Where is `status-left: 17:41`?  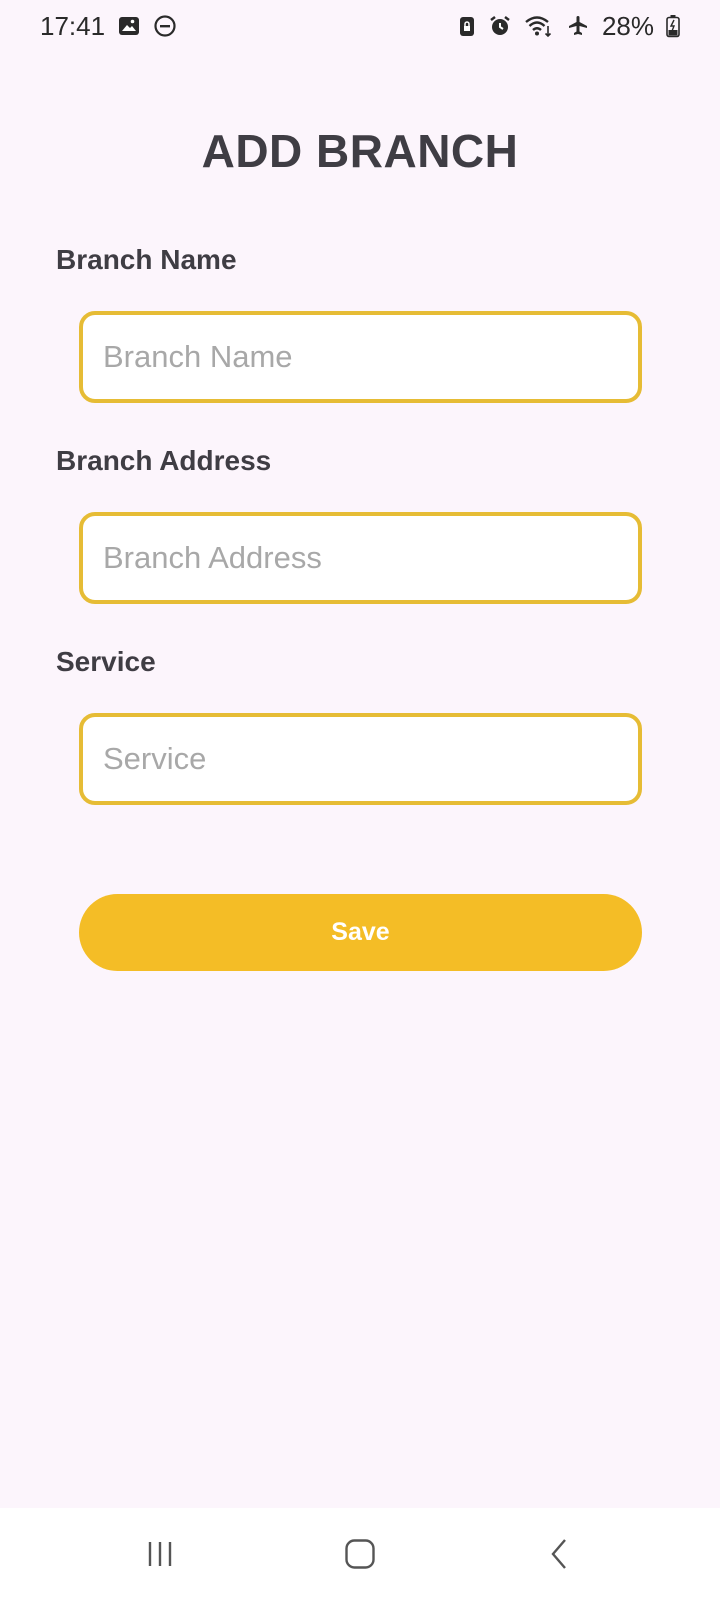
status-left: 17:41 is located at coordinates (108, 26).